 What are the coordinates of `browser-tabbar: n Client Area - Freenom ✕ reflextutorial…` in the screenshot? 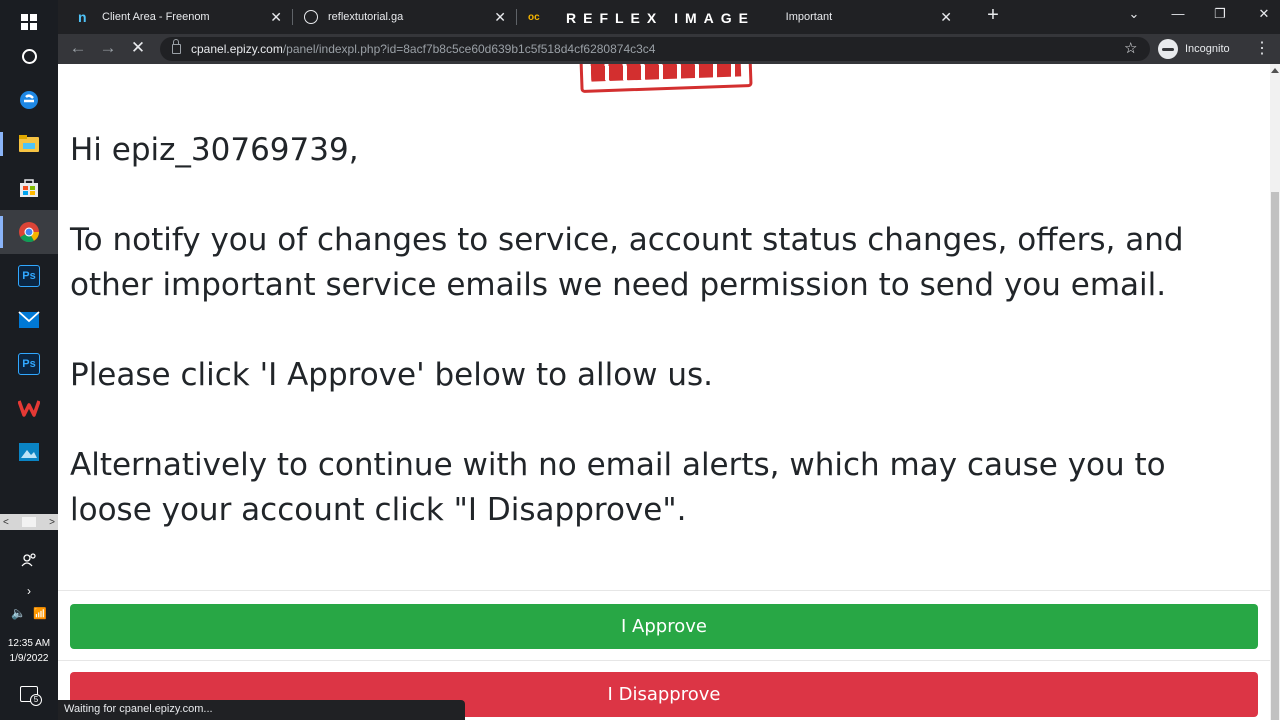 It's located at (669, 17).